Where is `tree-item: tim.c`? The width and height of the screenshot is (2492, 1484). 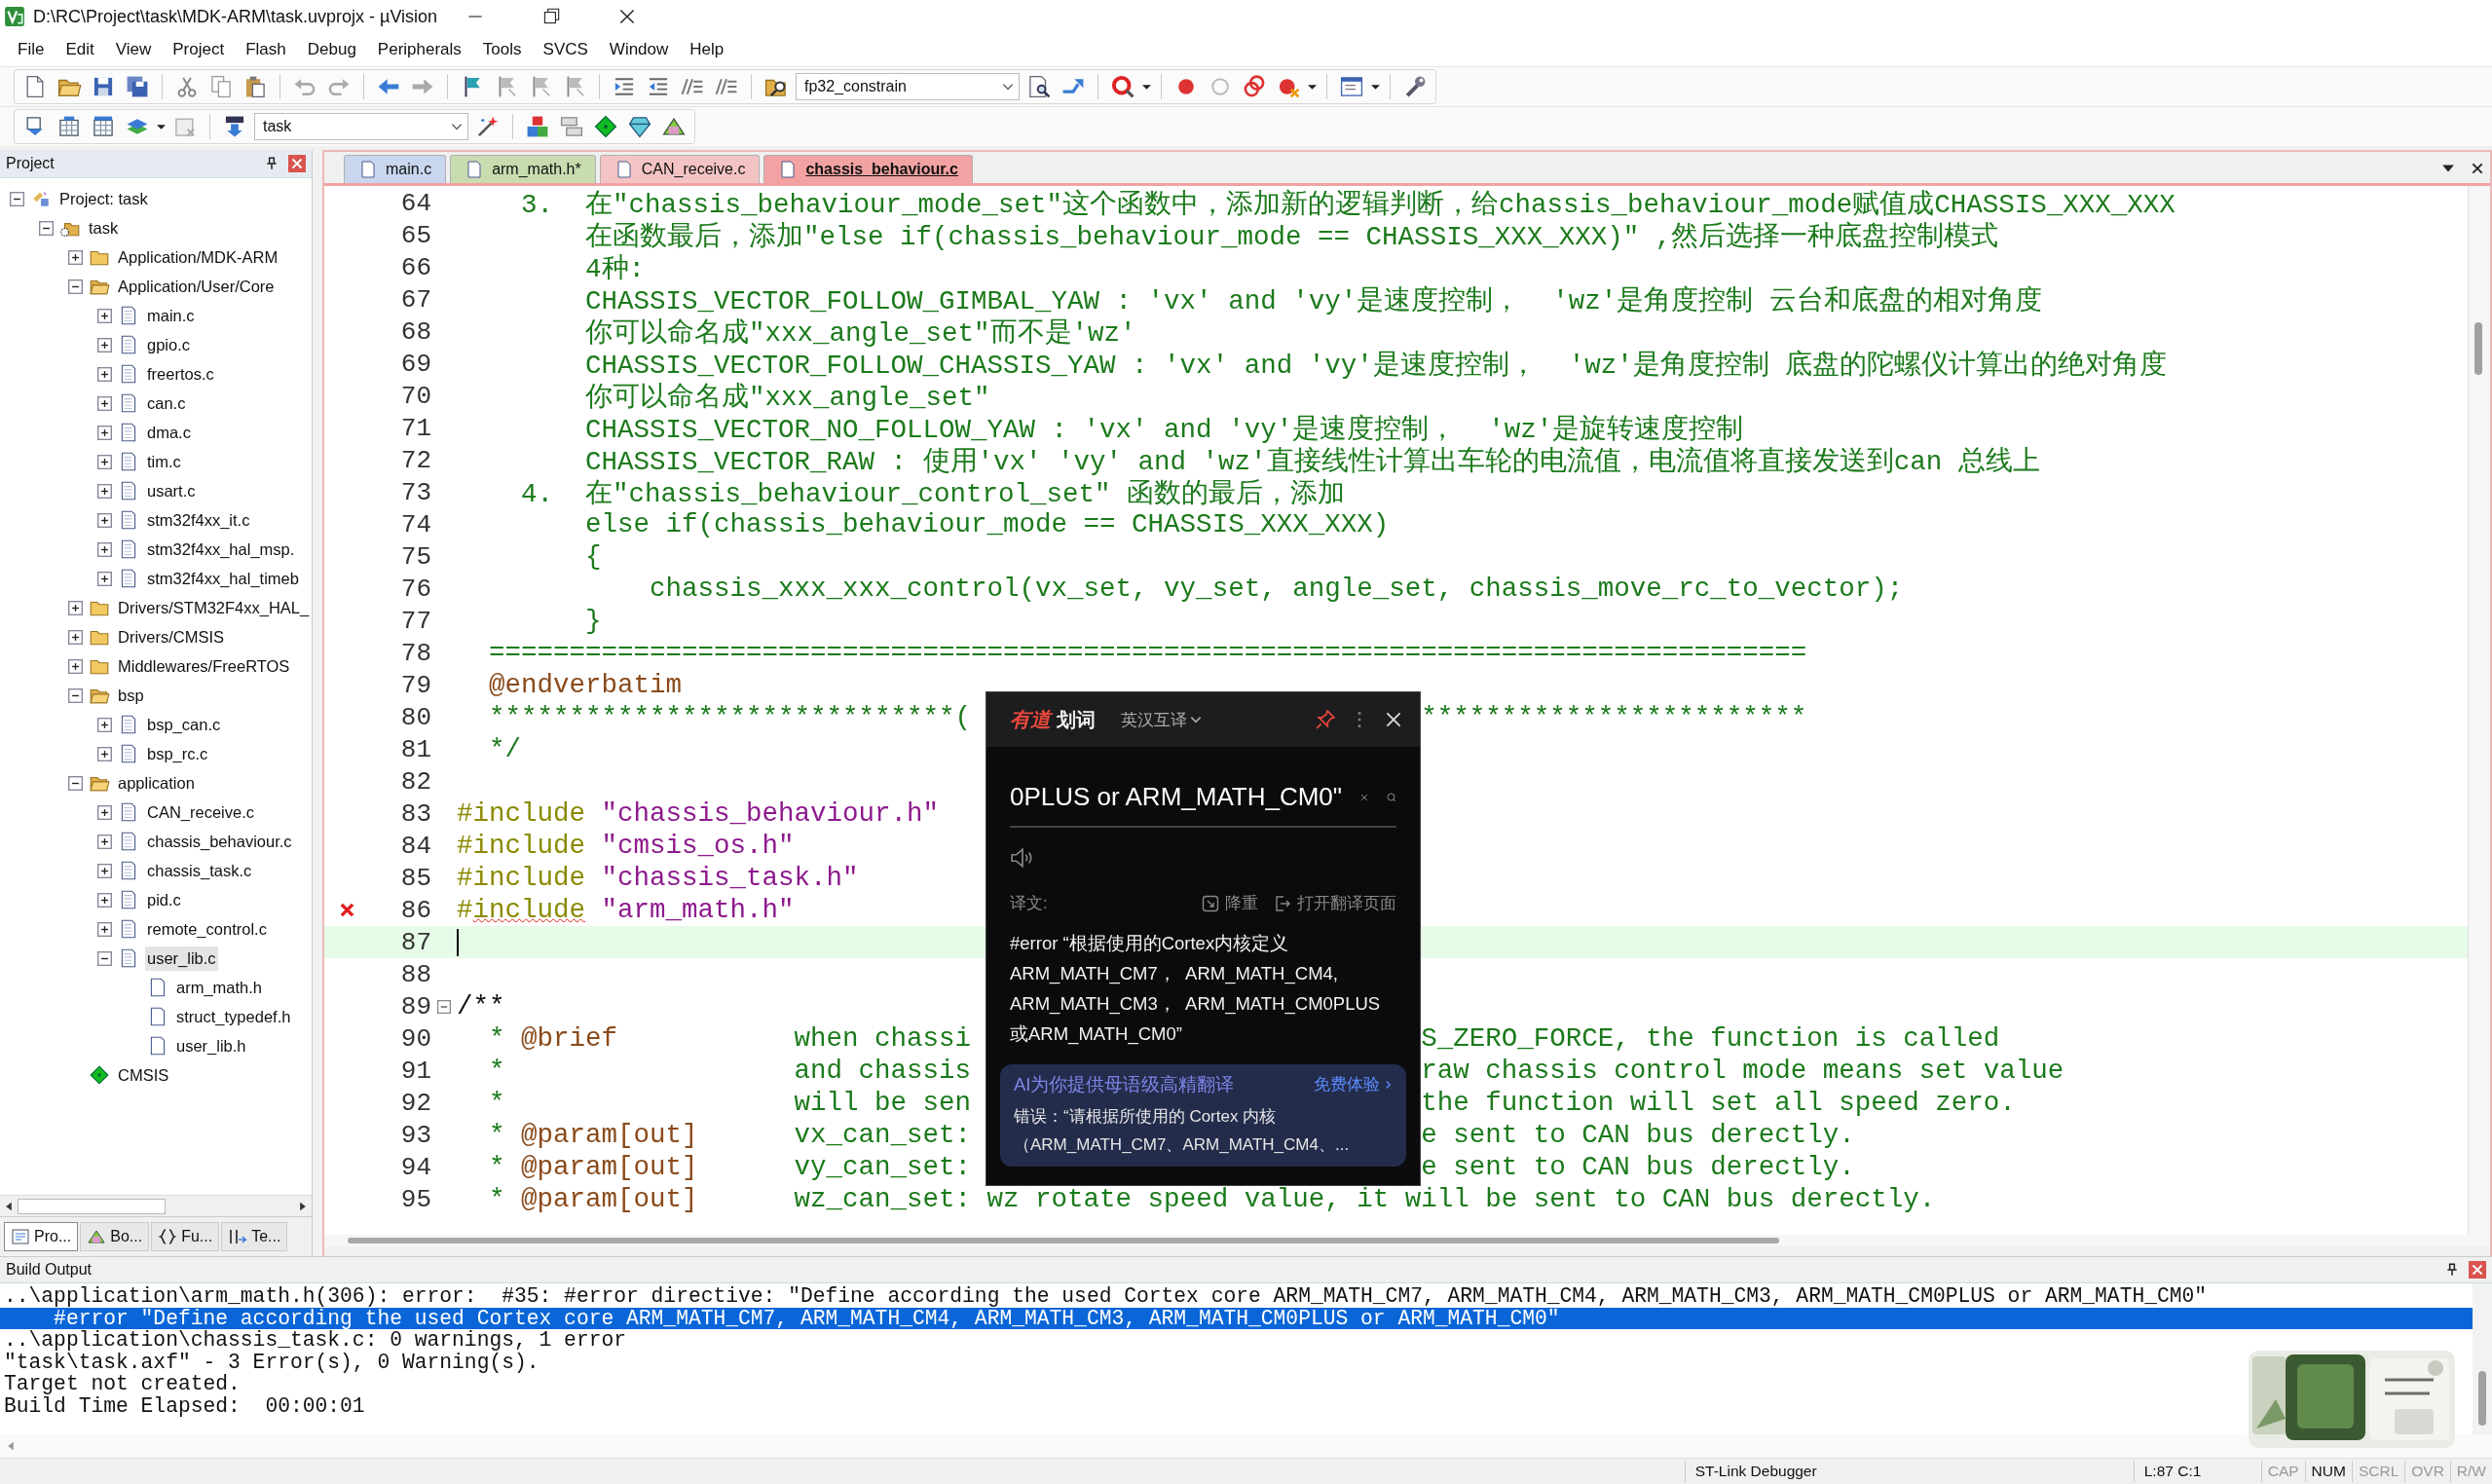 tree-item: tim.c is located at coordinates (164, 461).